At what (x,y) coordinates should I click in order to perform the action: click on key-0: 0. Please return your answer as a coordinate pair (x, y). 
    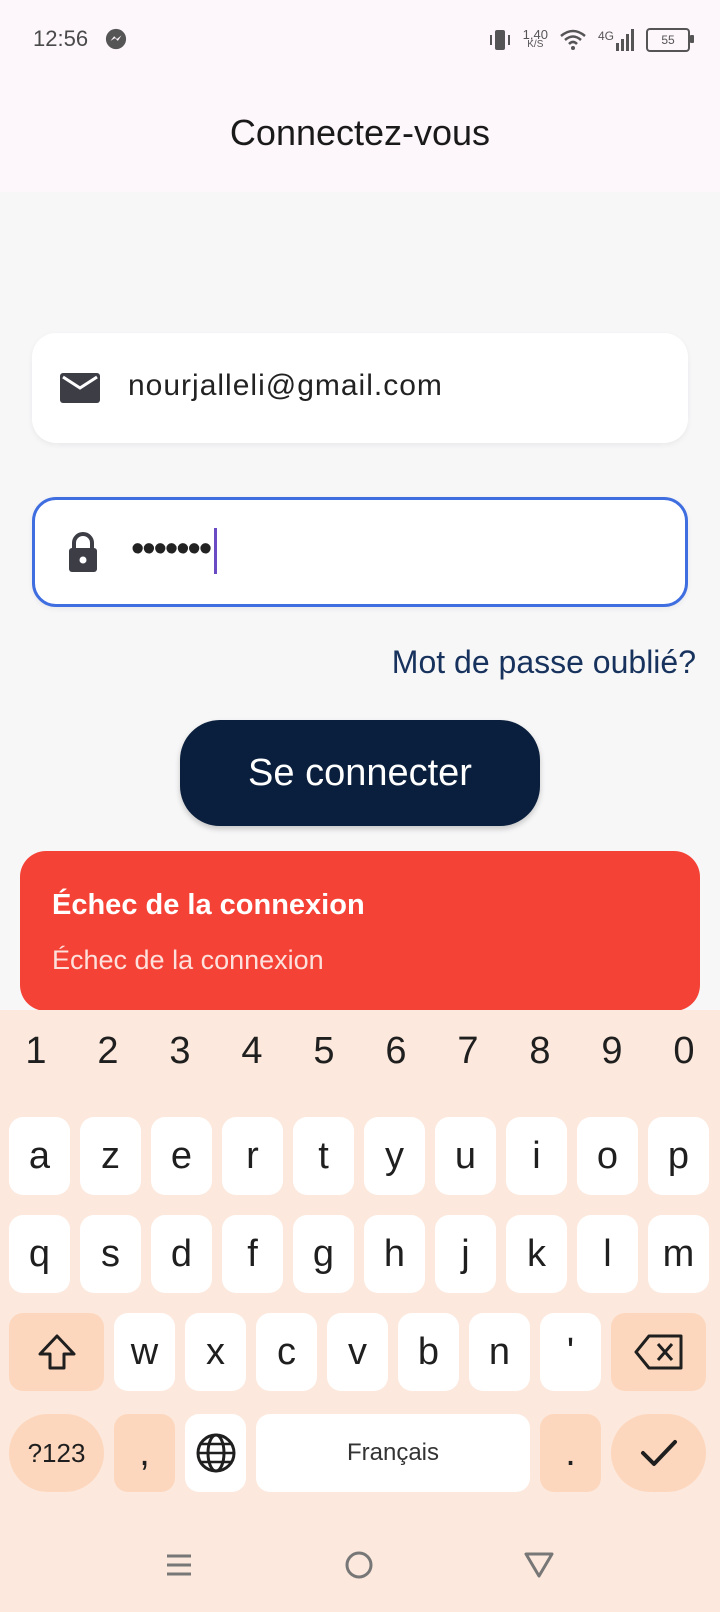
    Looking at the image, I should click on (684, 1051).